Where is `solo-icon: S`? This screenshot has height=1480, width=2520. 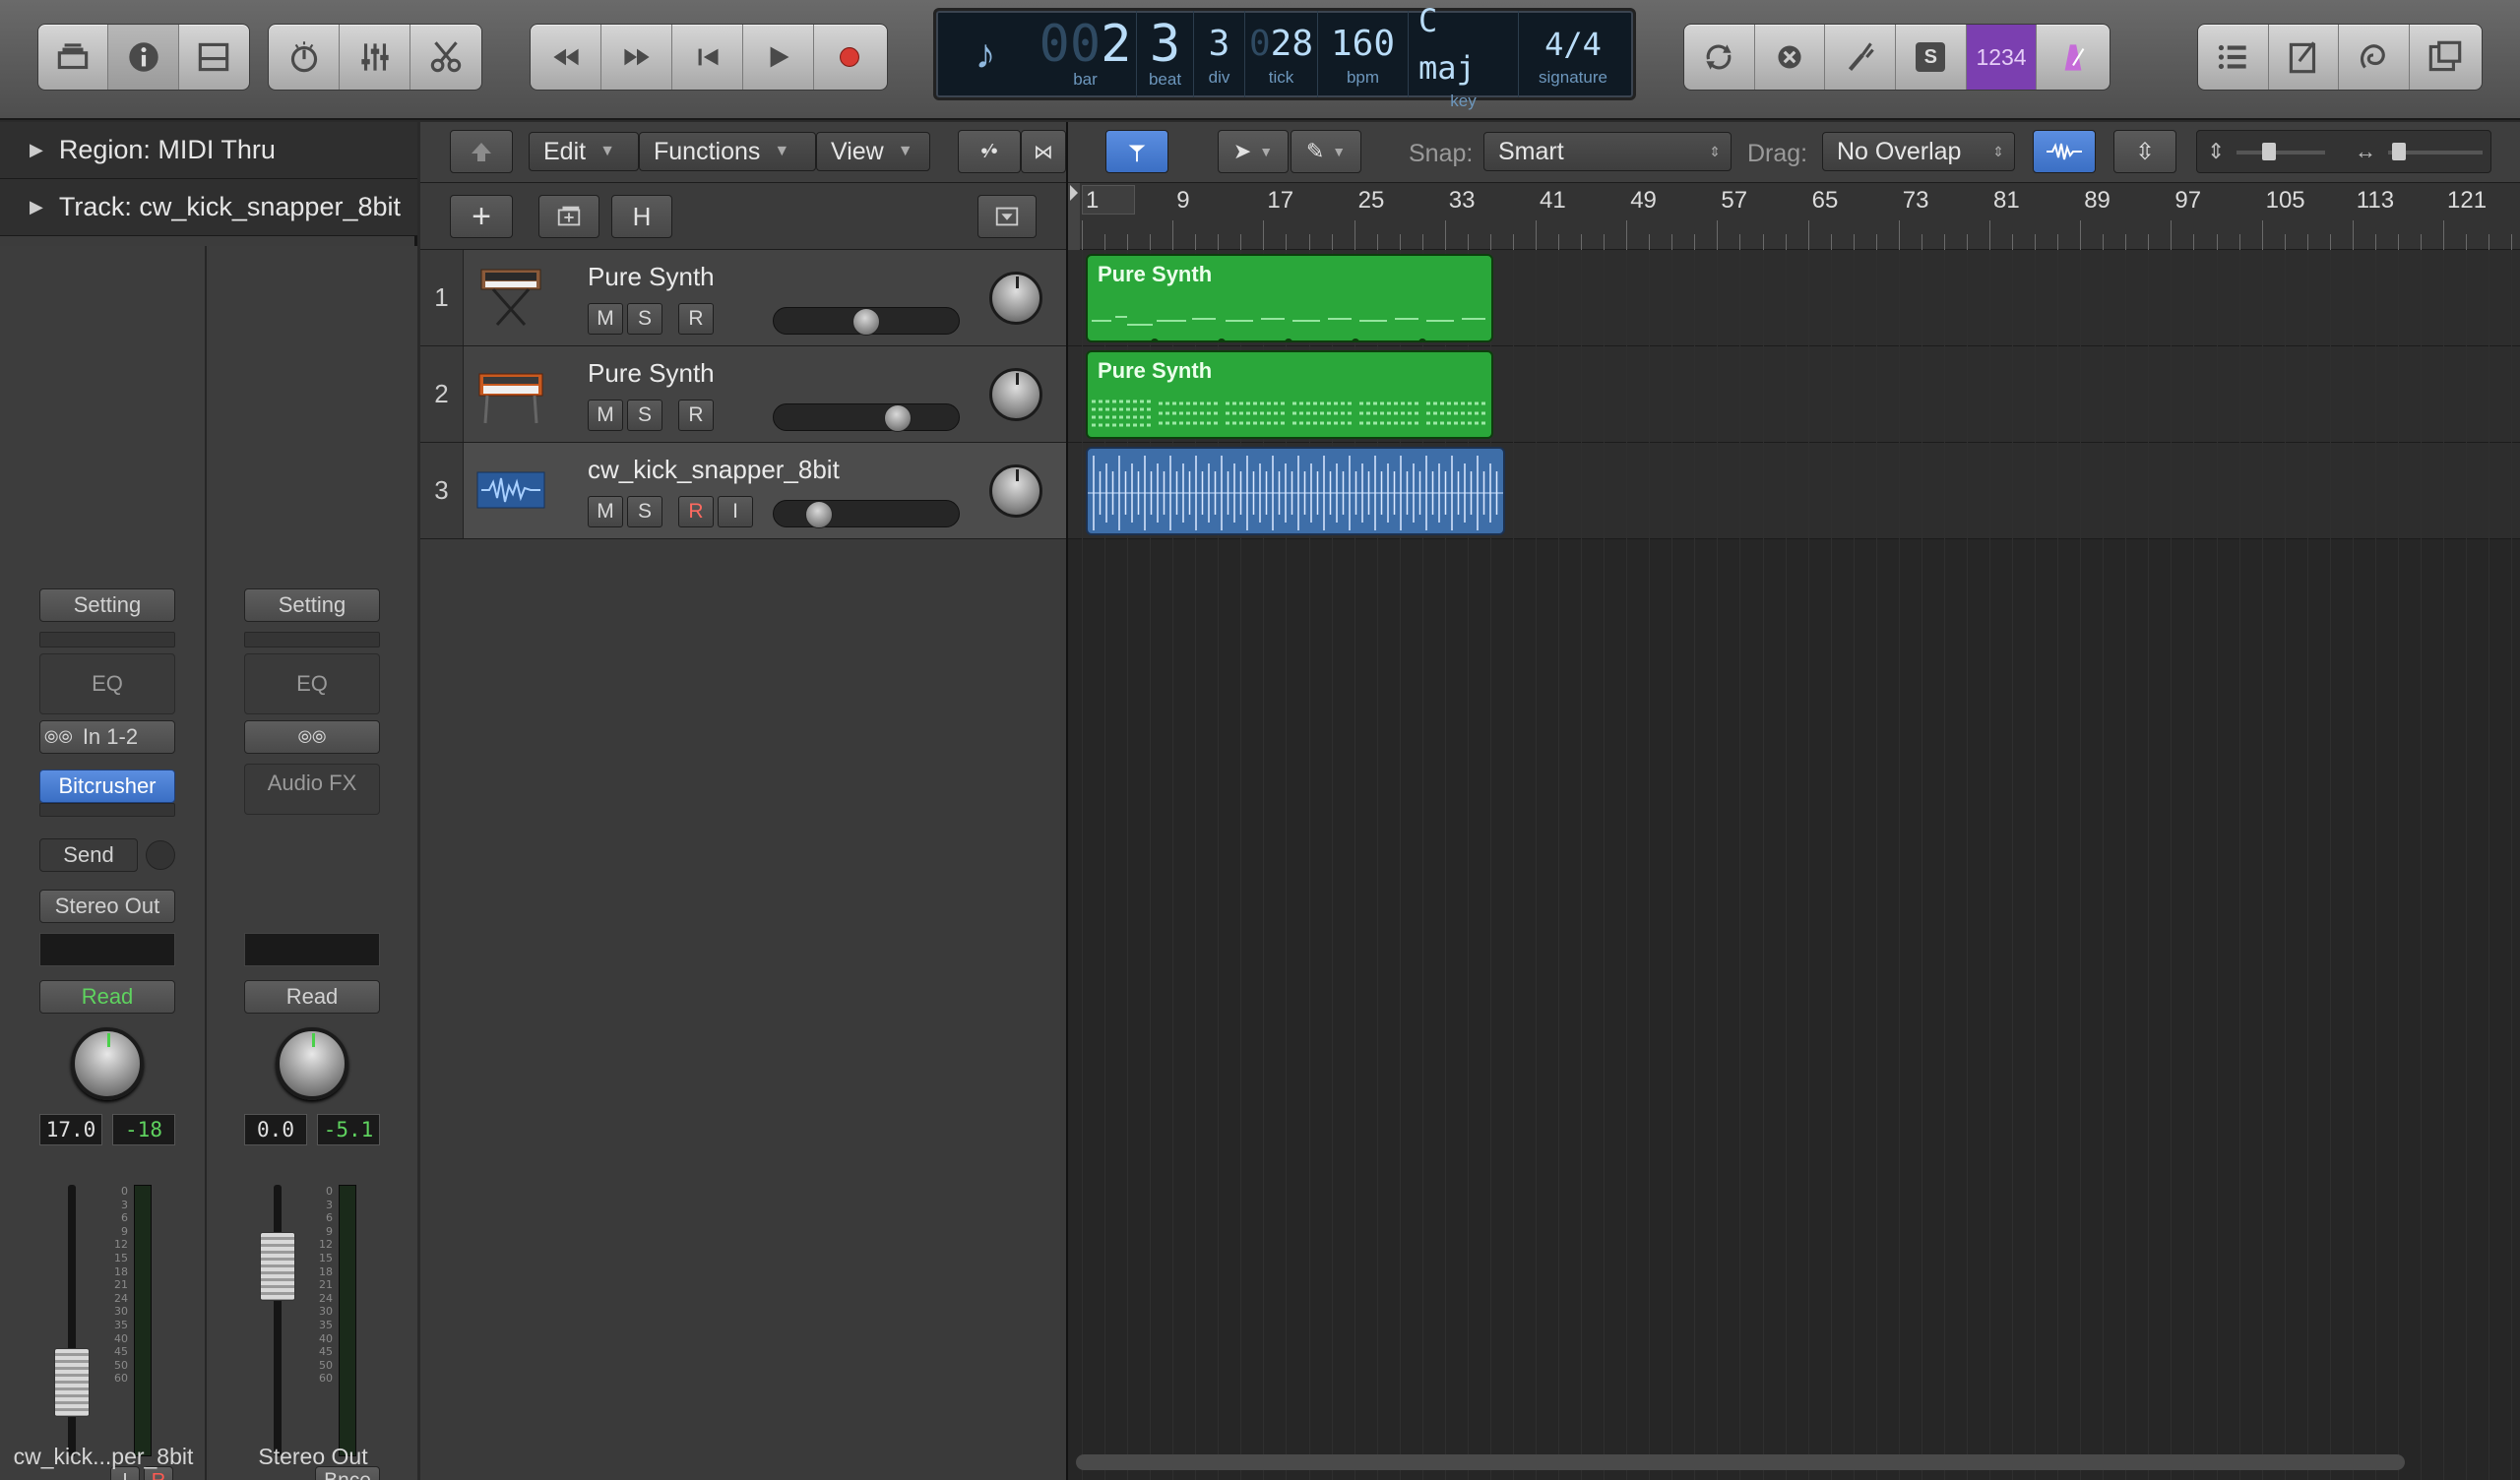 solo-icon: S is located at coordinates (1931, 57).